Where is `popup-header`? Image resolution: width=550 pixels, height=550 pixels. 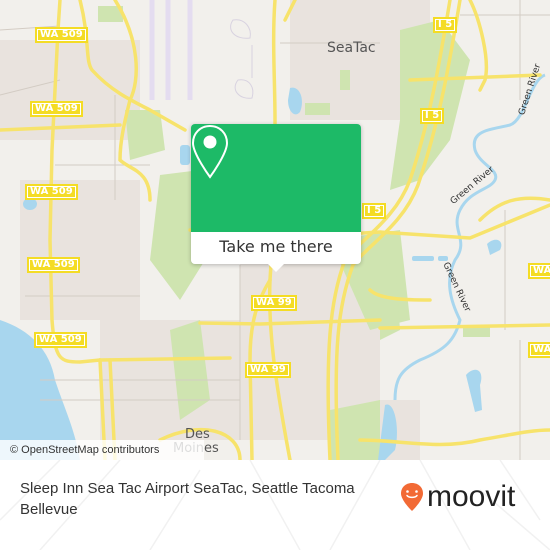
popup-header is located at coordinates (276, 178).